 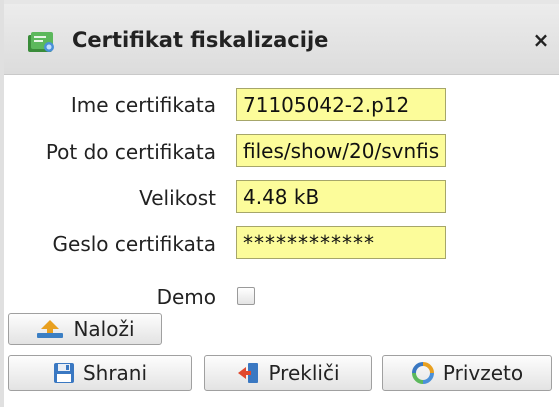 What do you see at coordinates (341, 242) in the screenshot?
I see `password-field: ************` at bounding box center [341, 242].